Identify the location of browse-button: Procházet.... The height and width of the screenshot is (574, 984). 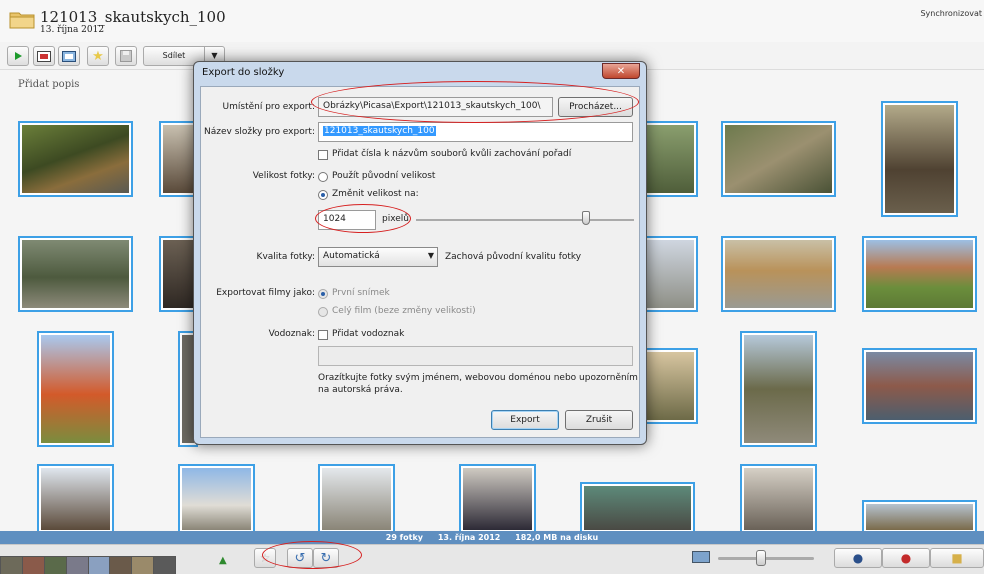
(595, 107).